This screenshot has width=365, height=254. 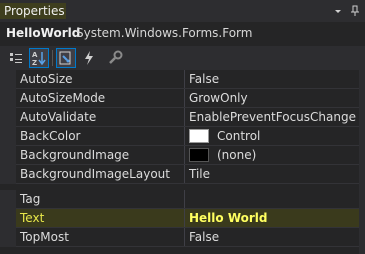 I want to click on alphabetical-icon: A Z, so click(x=39, y=58).